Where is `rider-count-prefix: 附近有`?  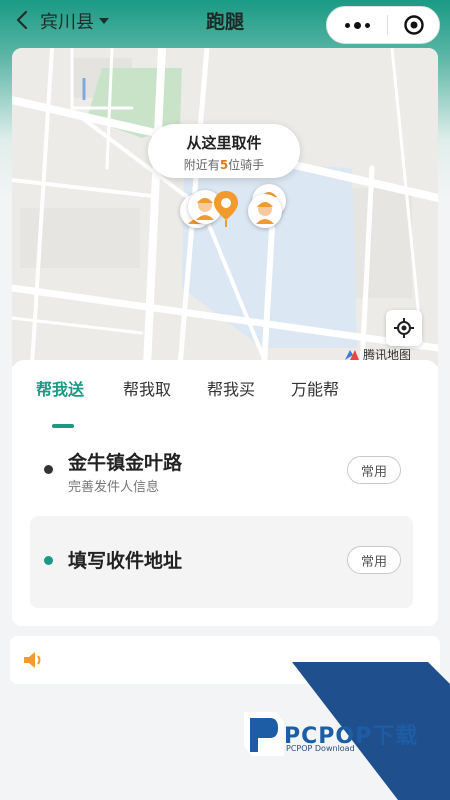
rider-count-prefix: 附近有 is located at coordinates (201, 165).